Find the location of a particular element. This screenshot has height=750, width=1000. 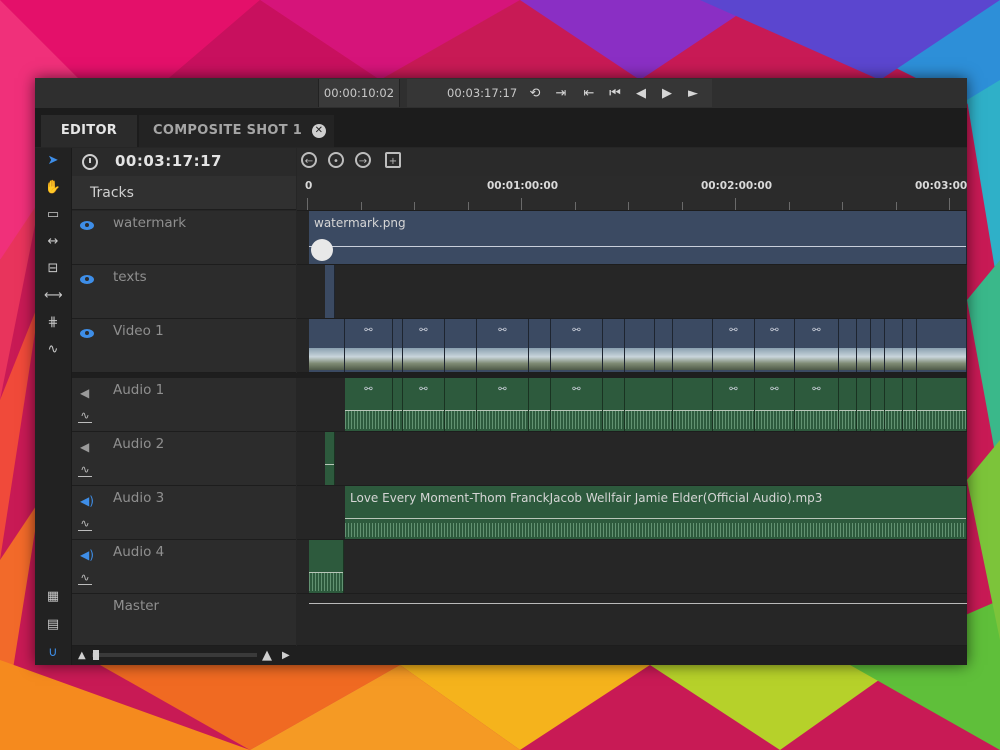

track-name: Audio 3 is located at coordinates (139, 498).